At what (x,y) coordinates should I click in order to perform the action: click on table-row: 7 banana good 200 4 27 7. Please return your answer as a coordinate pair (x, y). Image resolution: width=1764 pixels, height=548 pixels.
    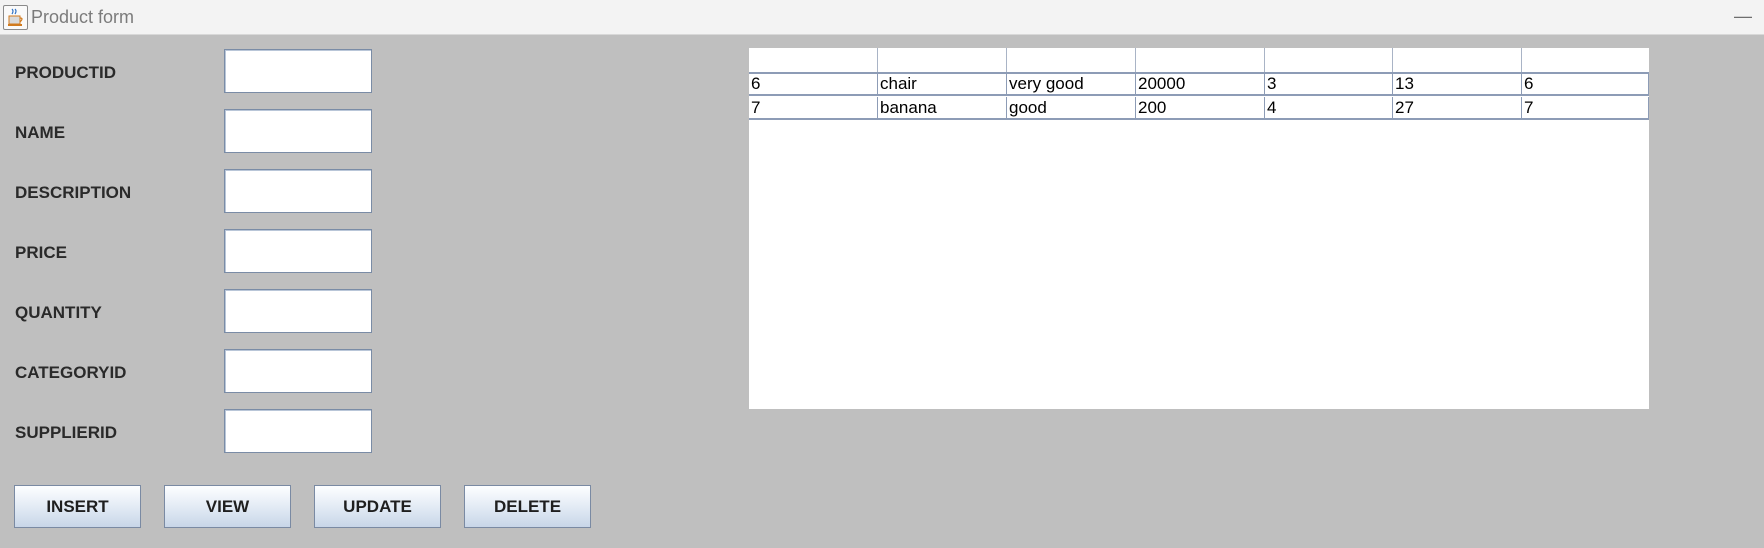
    Looking at the image, I should click on (1199, 108).